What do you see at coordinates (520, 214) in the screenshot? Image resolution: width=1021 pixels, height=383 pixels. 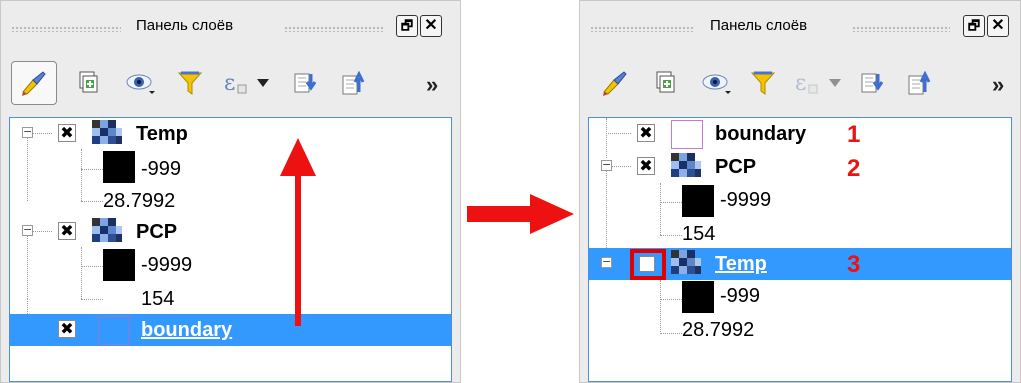 I see `right-arrow` at bounding box center [520, 214].